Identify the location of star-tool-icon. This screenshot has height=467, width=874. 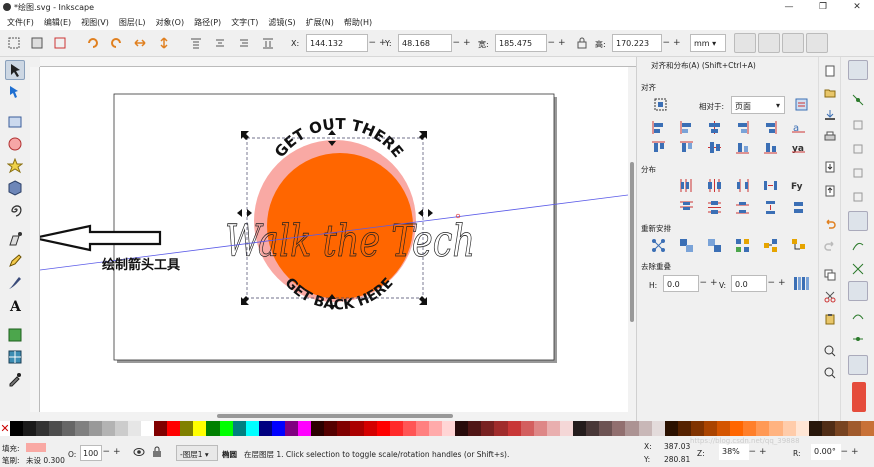
(15, 166).